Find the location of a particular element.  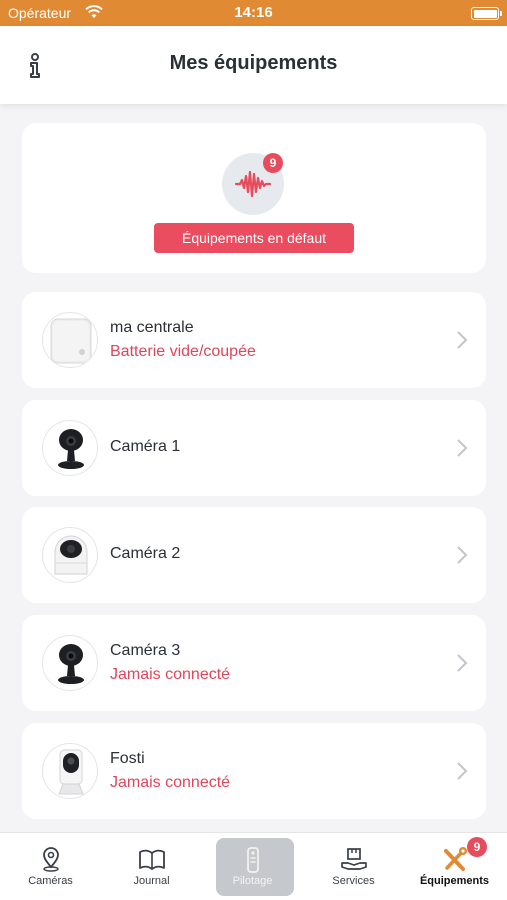

dome-camera-thumbnail is located at coordinates (70, 555).